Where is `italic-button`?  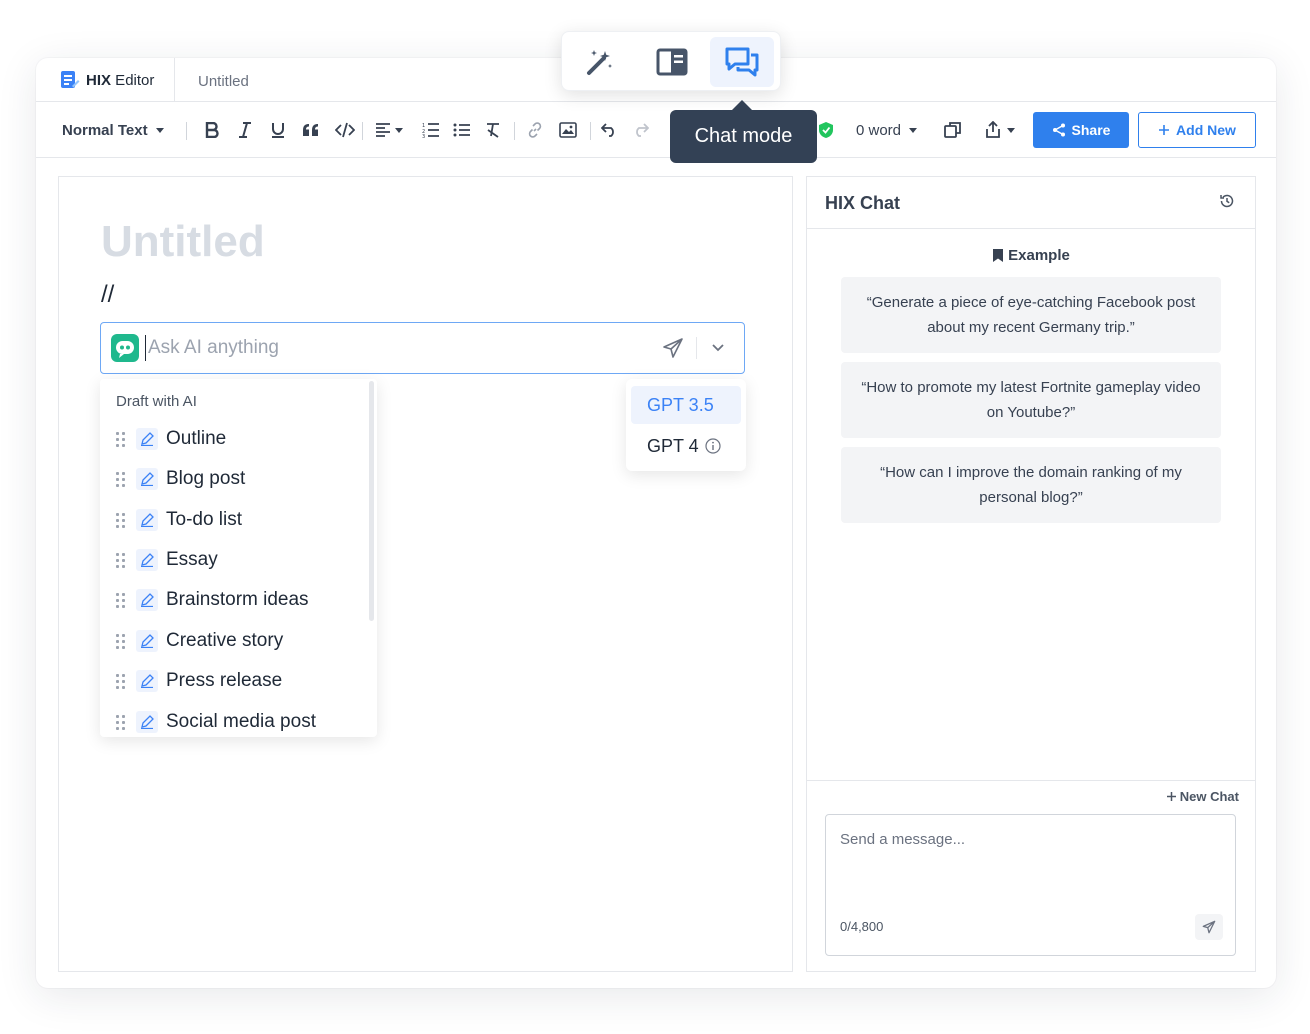
italic-button is located at coordinates (245, 130).